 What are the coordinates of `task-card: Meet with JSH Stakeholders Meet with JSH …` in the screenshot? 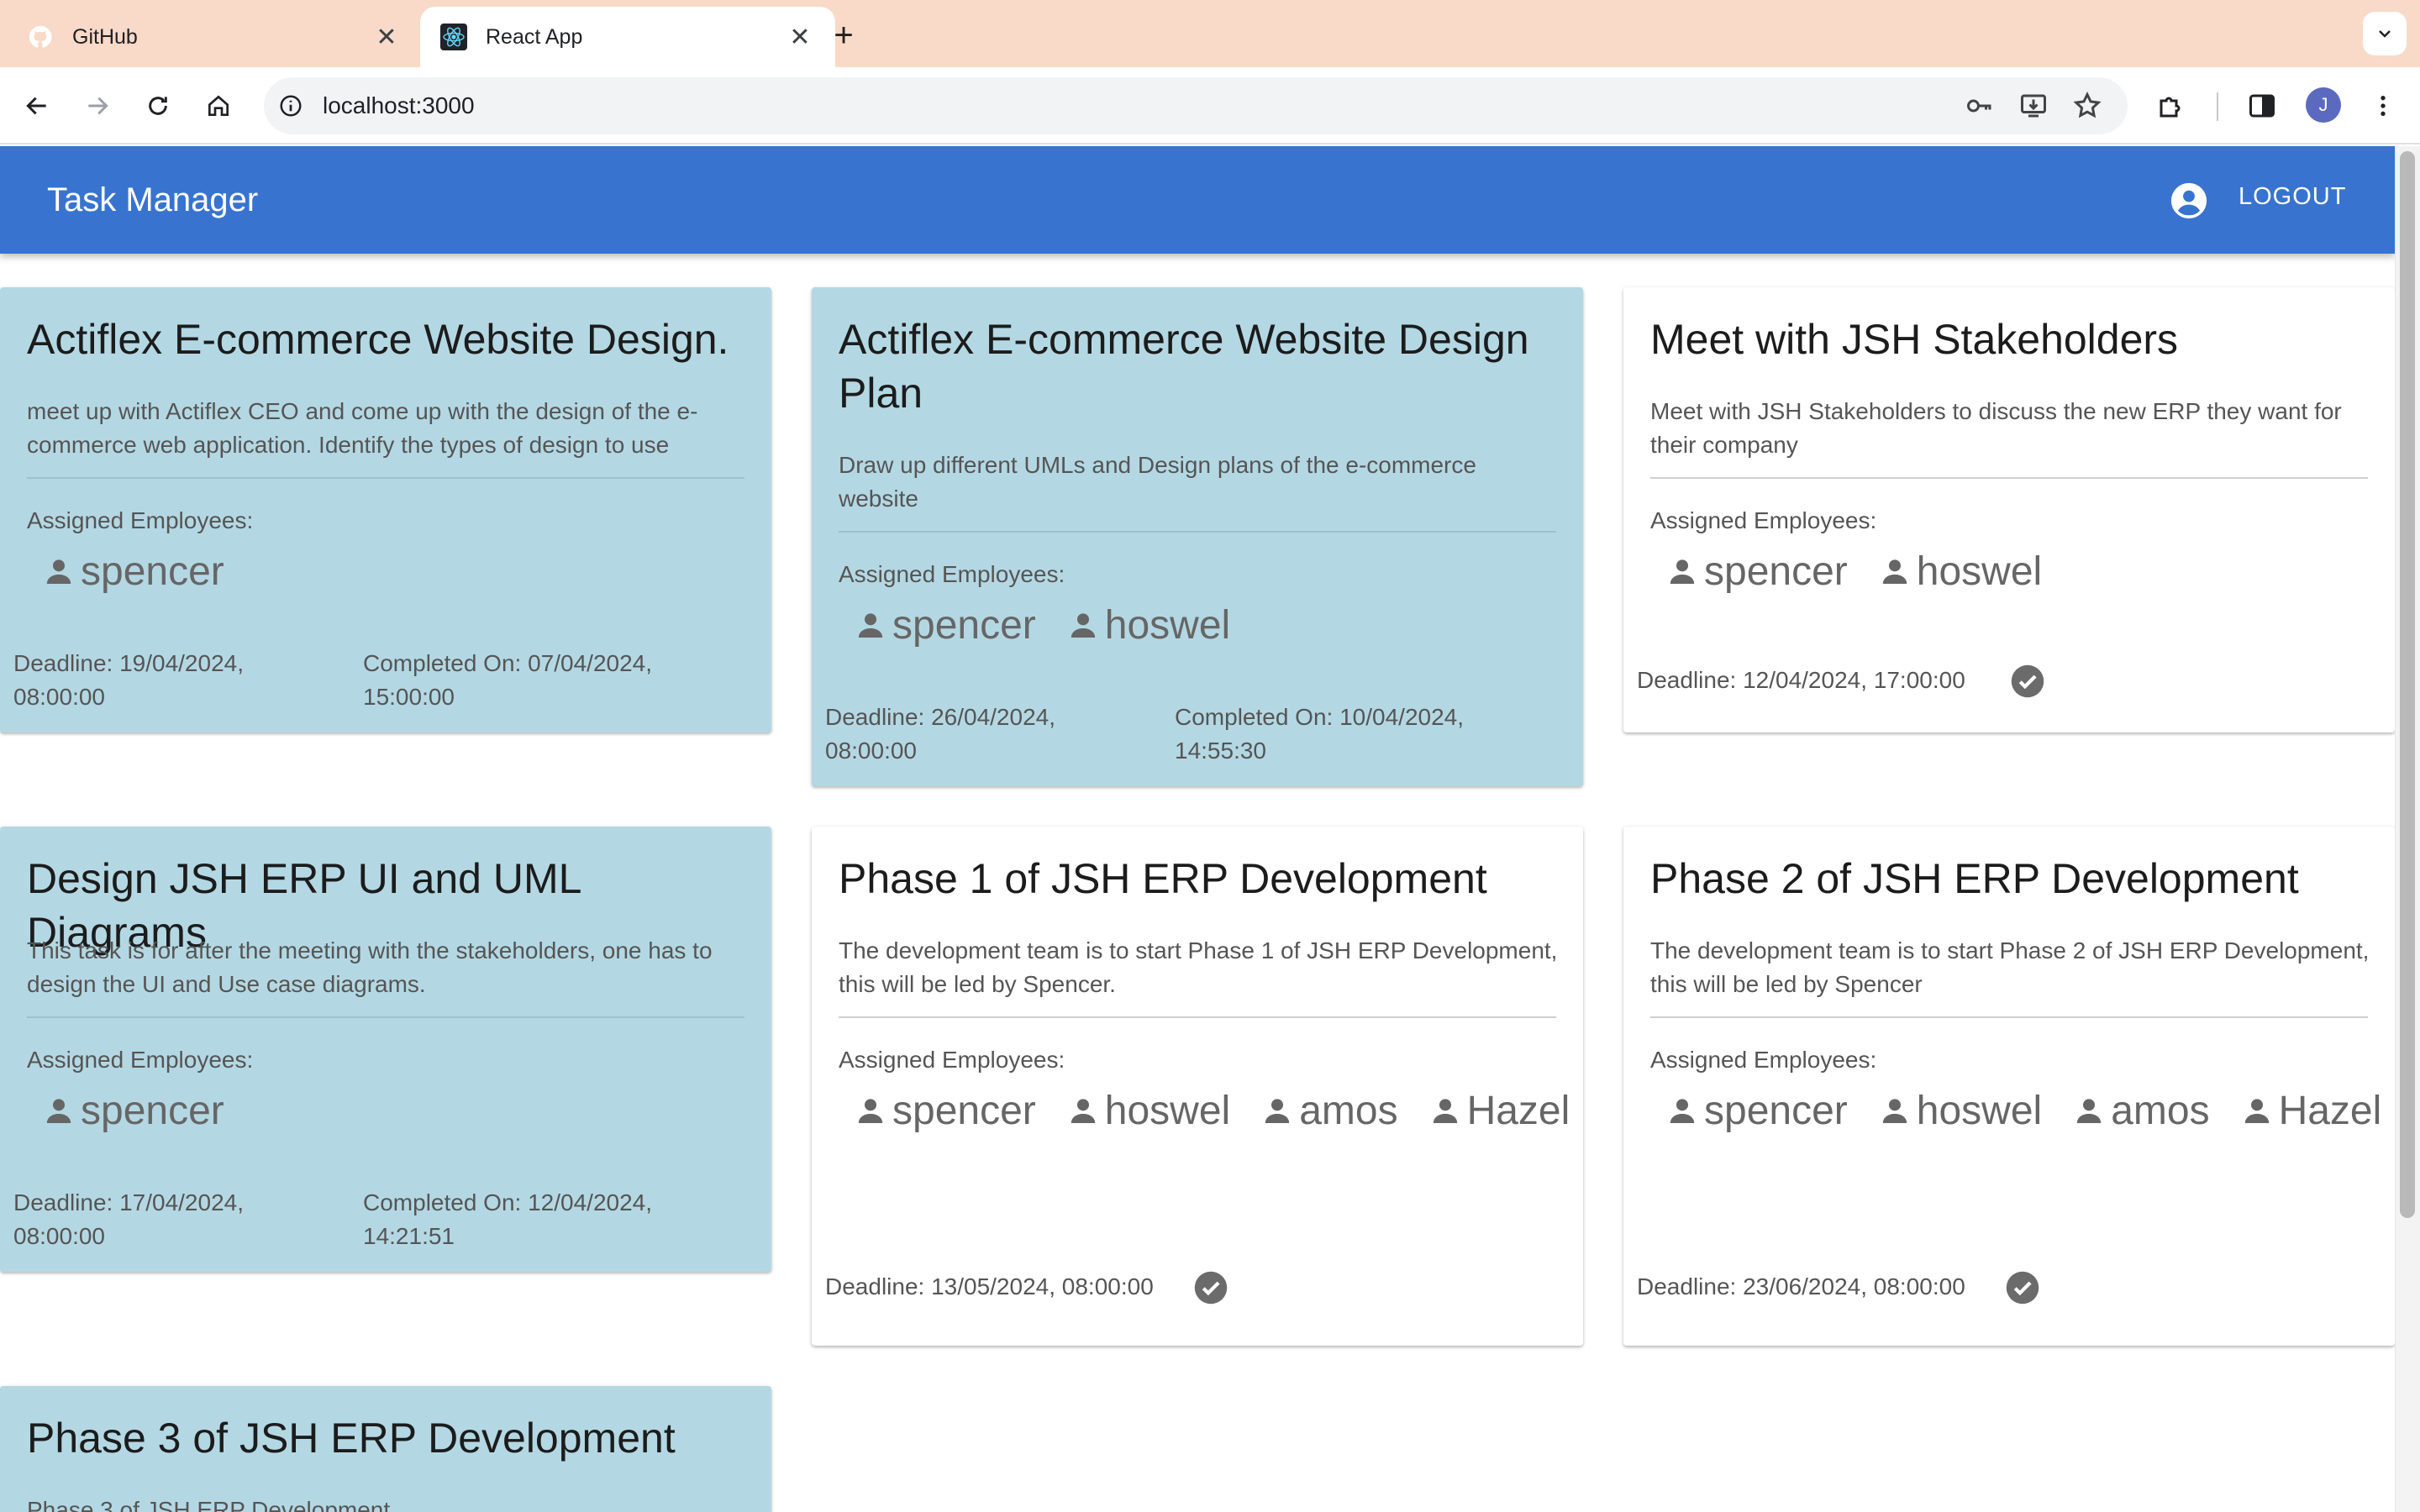 It's located at (2009, 509).